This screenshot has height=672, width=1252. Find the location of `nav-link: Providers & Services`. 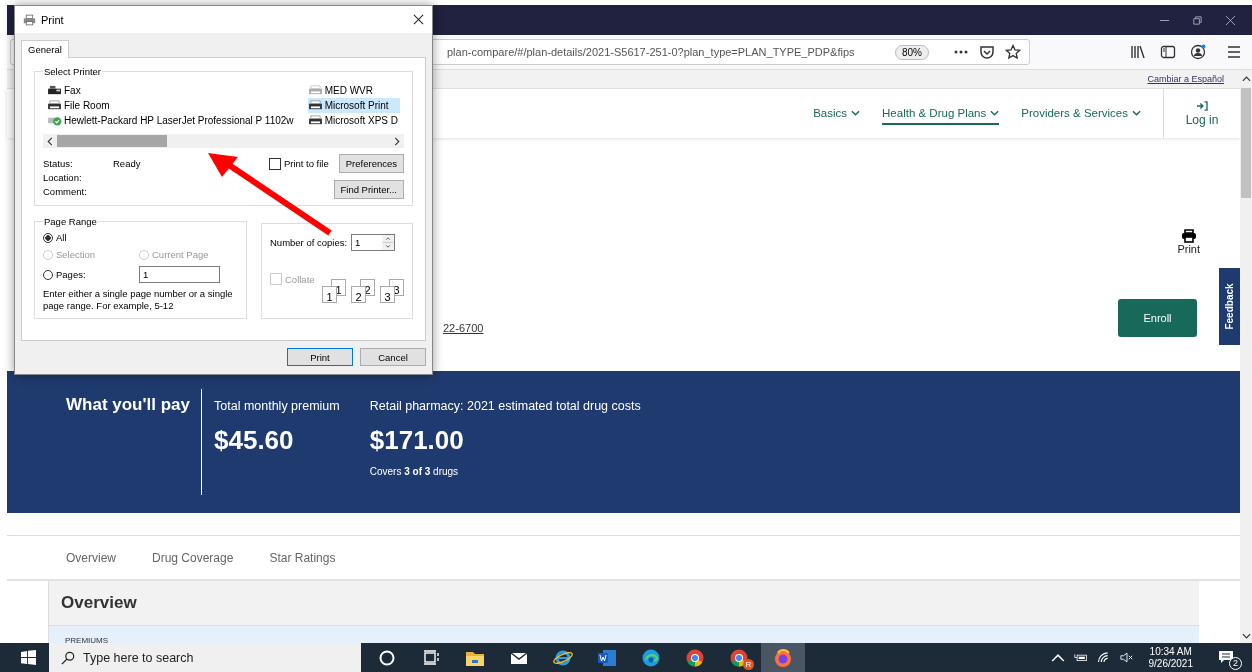

nav-link: Providers & Services is located at coordinates (1081, 113).